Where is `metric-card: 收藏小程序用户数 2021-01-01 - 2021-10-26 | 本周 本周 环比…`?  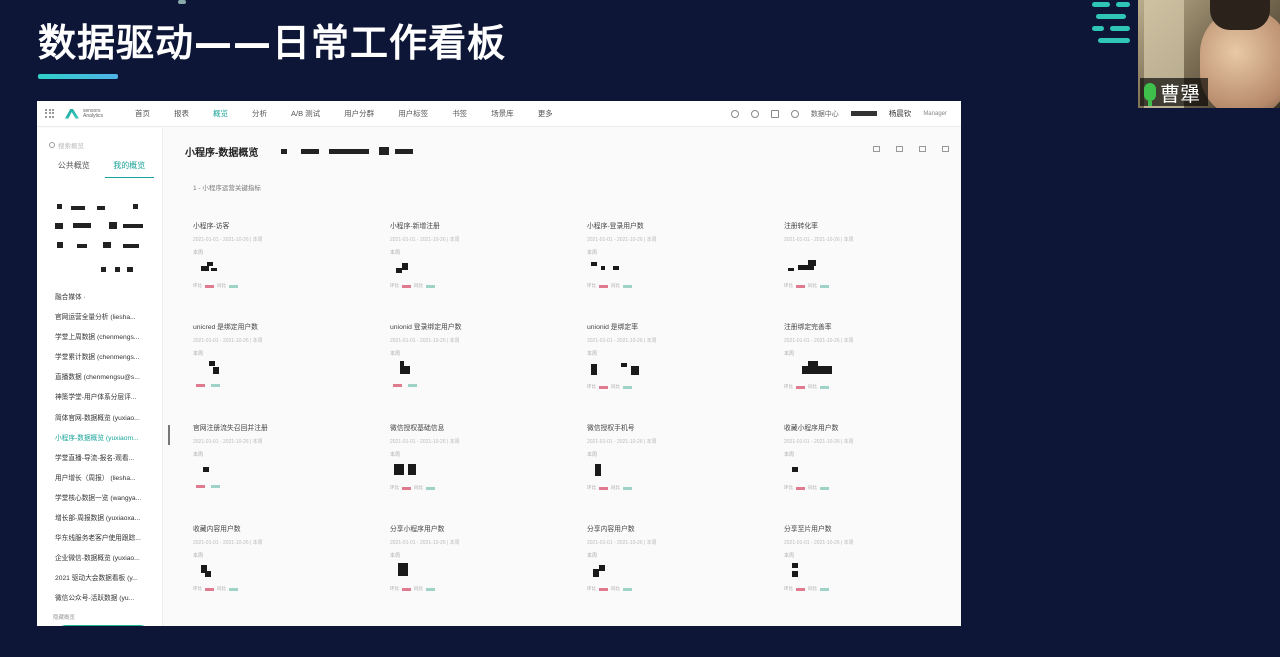 metric-card: 收藏小程序用户数 2021-01-01 - 2021-10-26 | 本周 本周 环比… is located at coordinates (872, 472).